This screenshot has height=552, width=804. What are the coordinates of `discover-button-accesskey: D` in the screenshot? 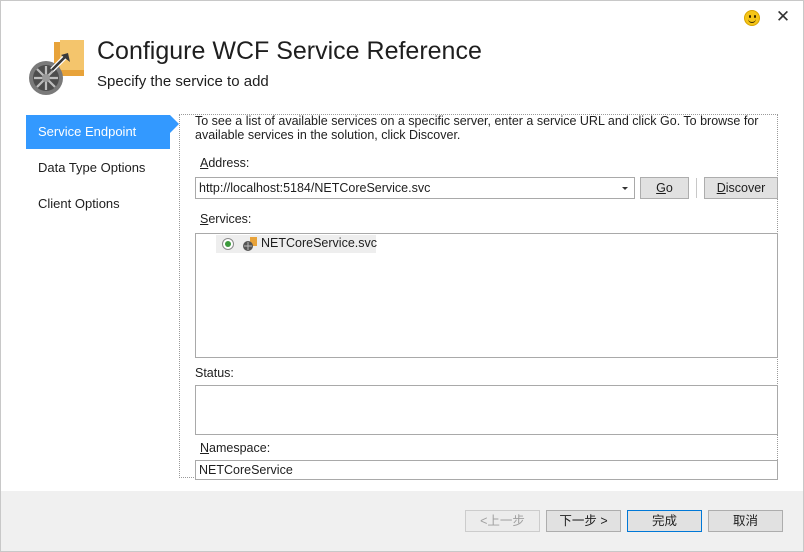 It's located at (721, 188).